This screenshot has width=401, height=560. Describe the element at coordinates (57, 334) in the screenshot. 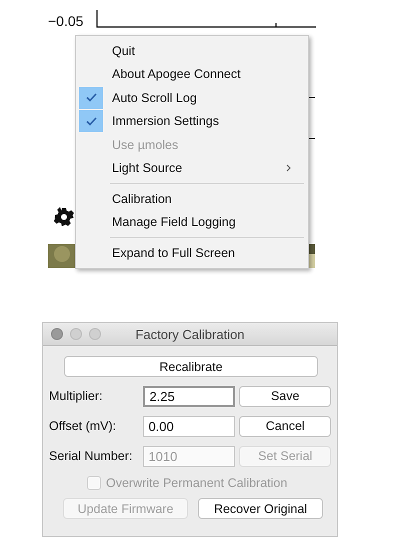

I see `close-button` at that location.